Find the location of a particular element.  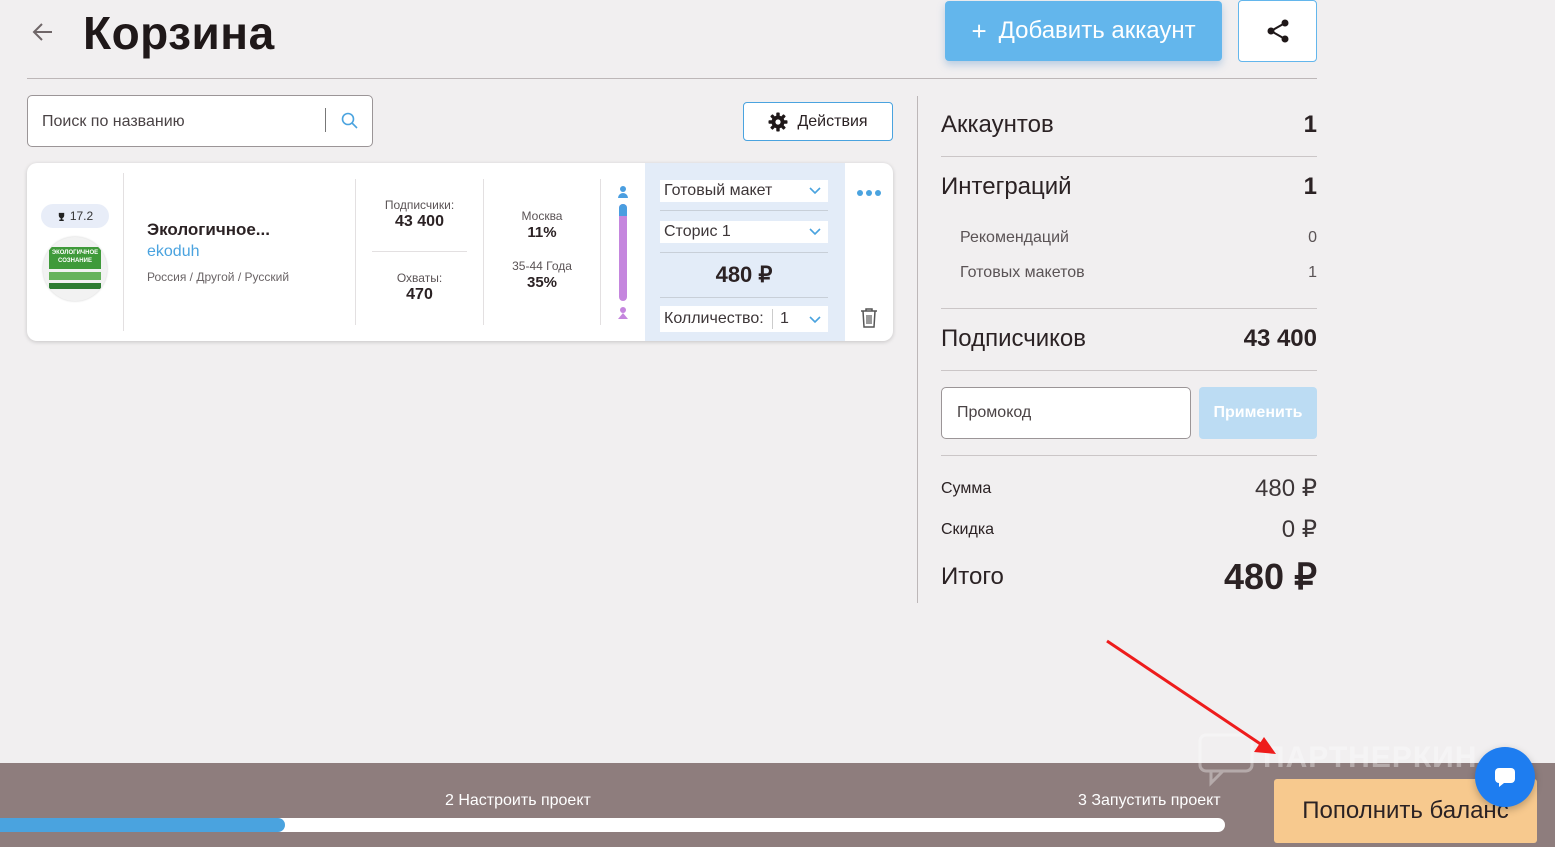

quantity-select: Колличество: 1 is located at coordinates (744, 319).